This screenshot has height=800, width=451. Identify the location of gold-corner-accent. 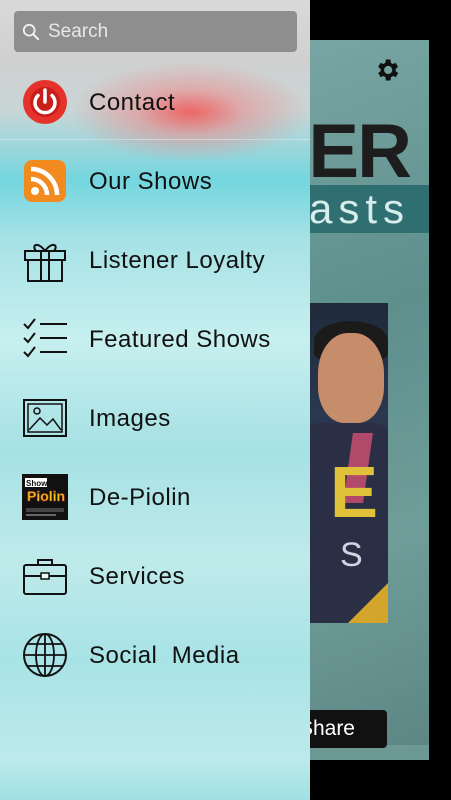
(368, 603).